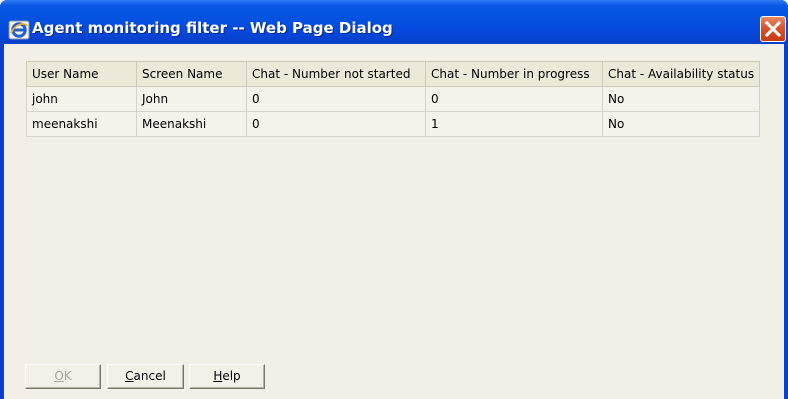 The width and height of the screenshot is (788, 399). I want to click on column-header-in-progress: Chat - Number in progress, so click(514, 74).